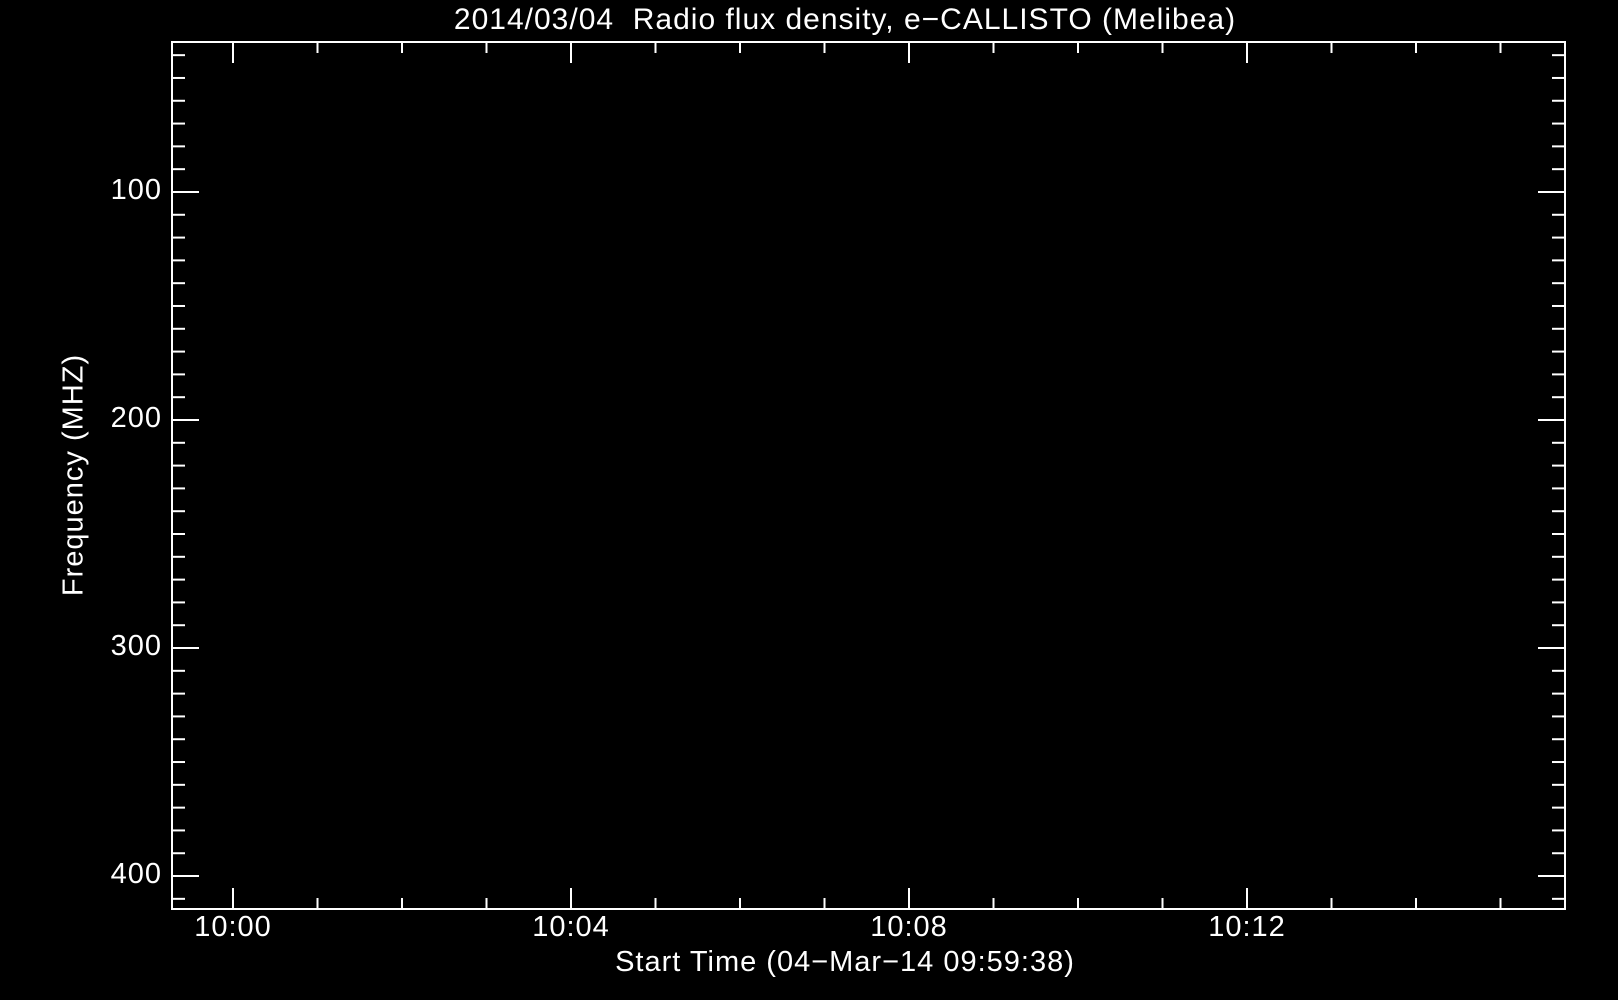 The width and height of the screenshot is (1618, 1000). Describe the element at coordinates (233, 927) in the screenshot. I see `x-tick-label-1000: 10:00` at that location.